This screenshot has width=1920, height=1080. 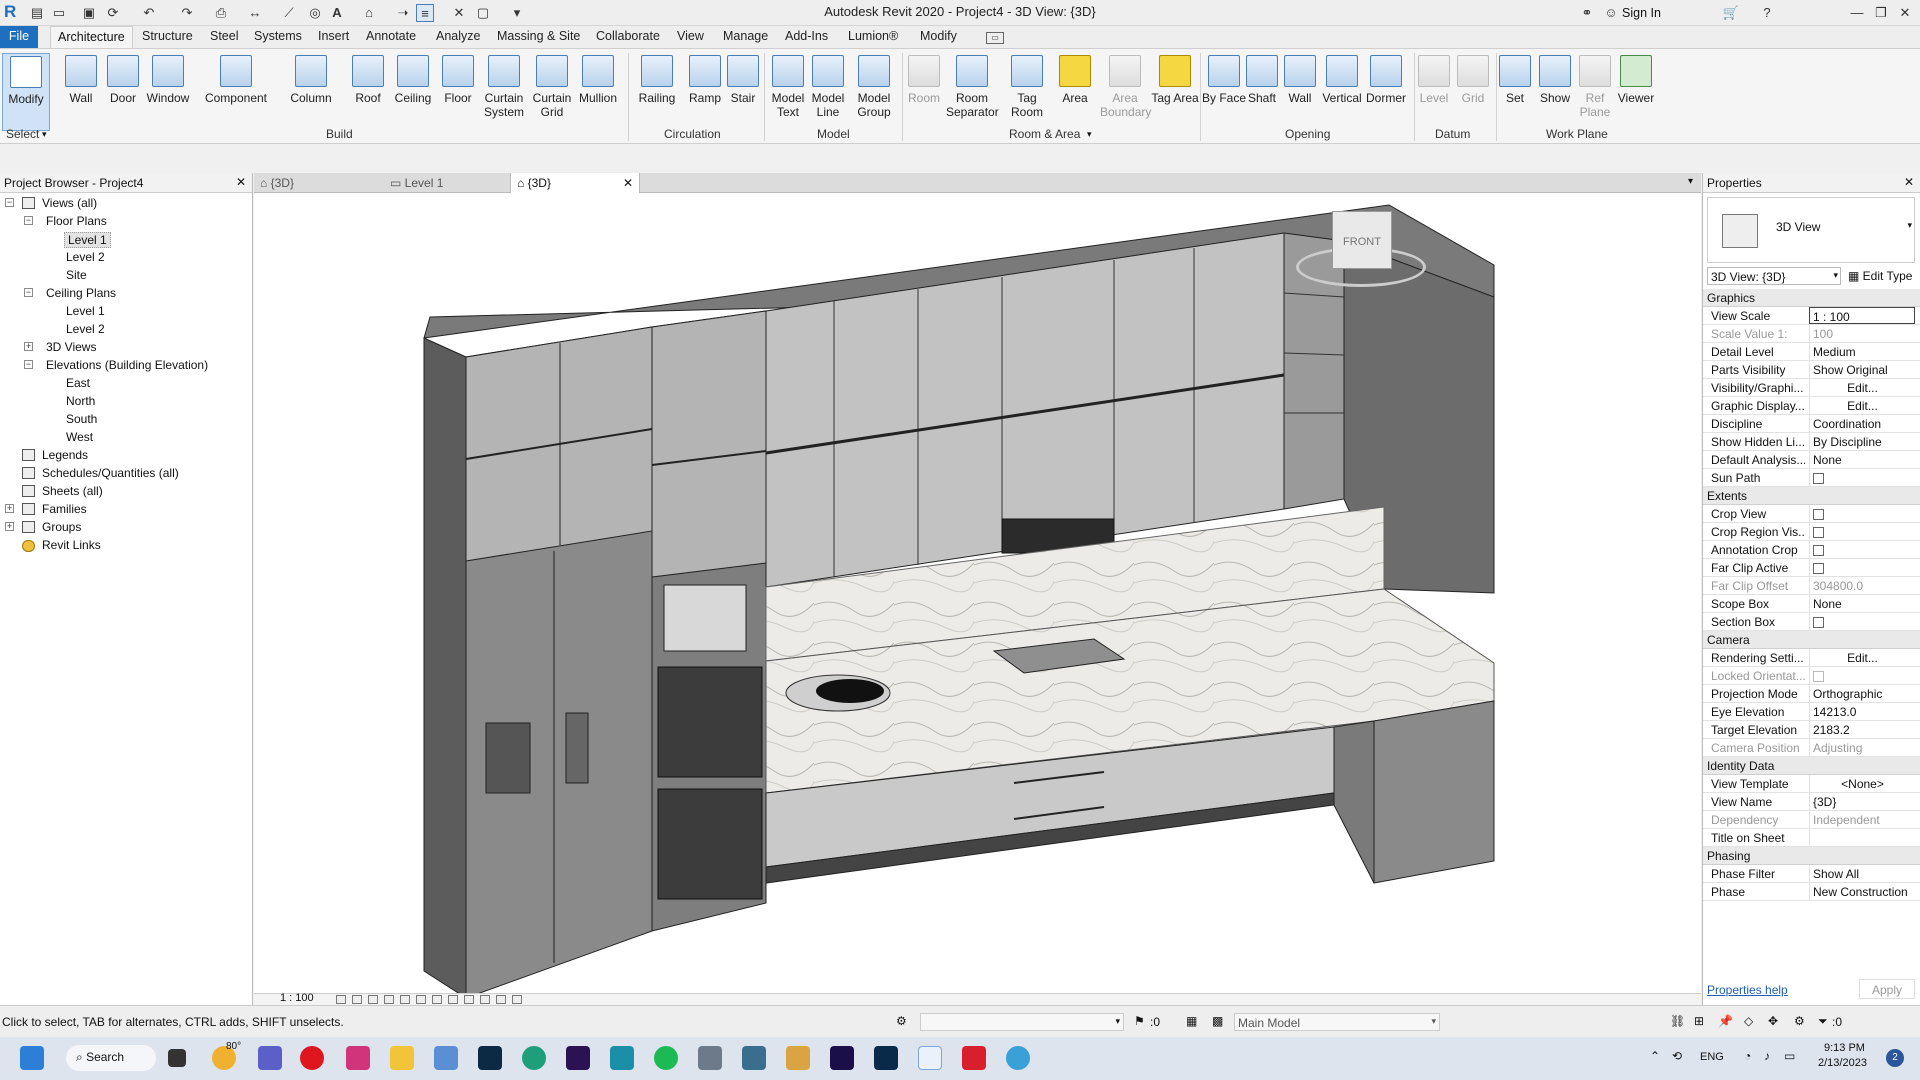 I want to click on prop-value: 14213.0, so click(x=1862, y=711).